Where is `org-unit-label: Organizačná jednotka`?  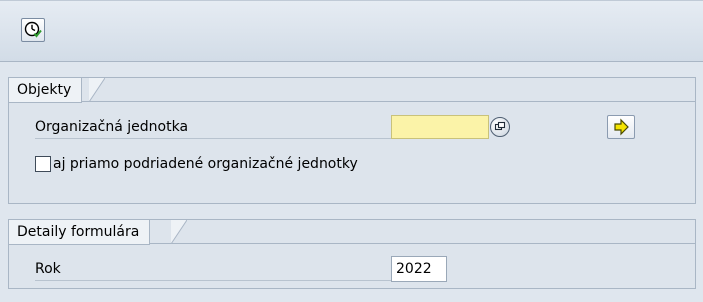 org-unit-label: Organizačná jednotka is located at coordinates (112, 127).